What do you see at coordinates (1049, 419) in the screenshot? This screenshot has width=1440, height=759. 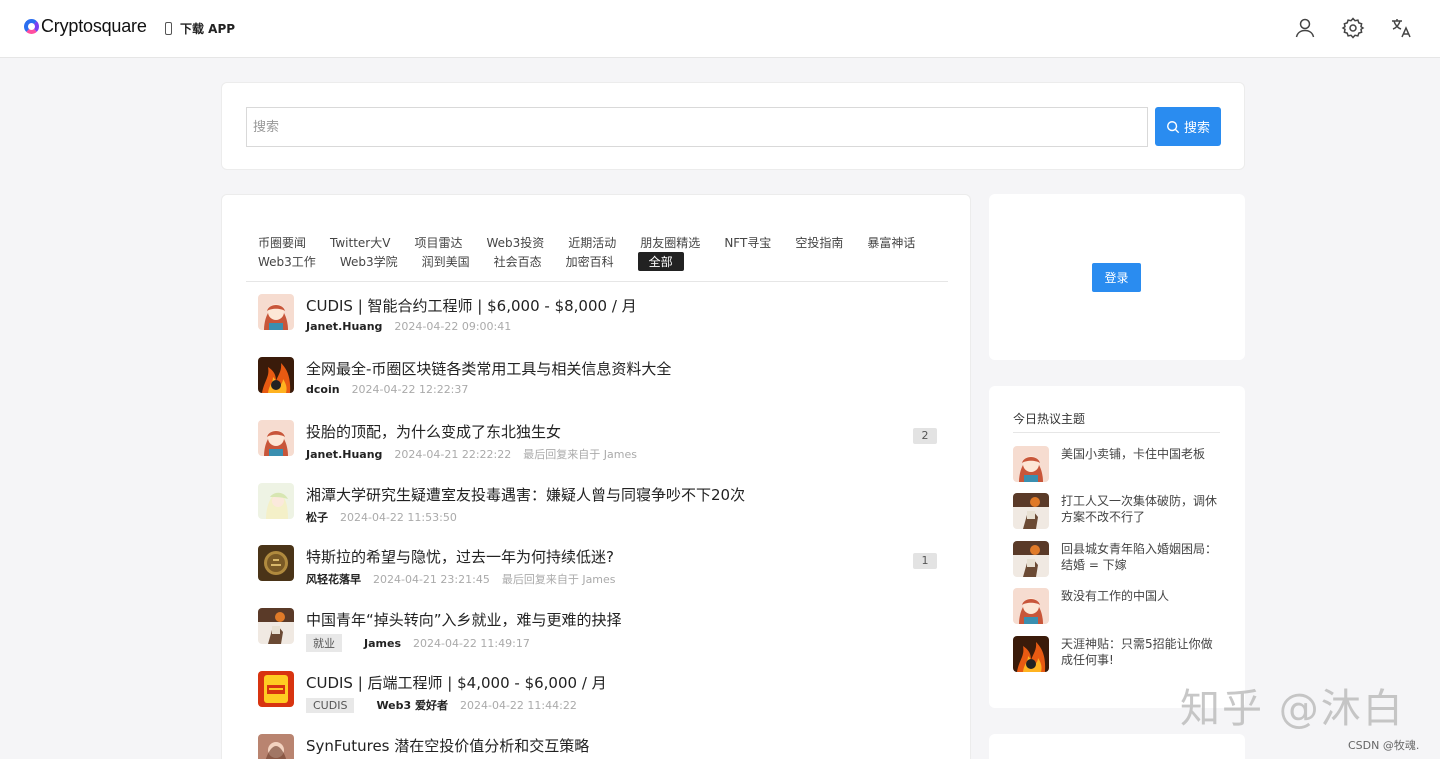 I see `hot-topics-title: 今日热议主题` at bounding box center [1049, 419].